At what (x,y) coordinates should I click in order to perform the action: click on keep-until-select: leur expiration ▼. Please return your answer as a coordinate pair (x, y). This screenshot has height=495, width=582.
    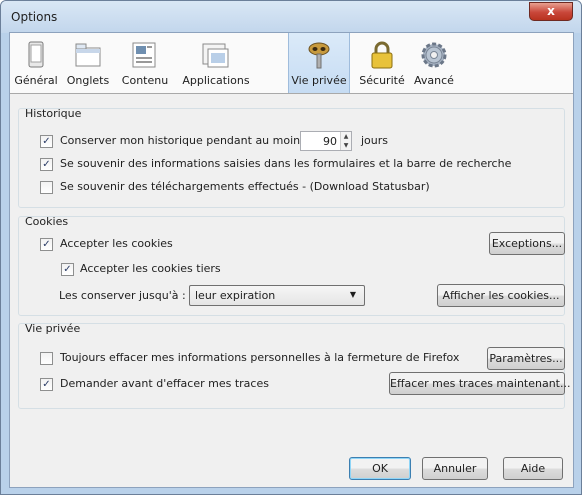
    Looking at the image, I should click on (277, 295).